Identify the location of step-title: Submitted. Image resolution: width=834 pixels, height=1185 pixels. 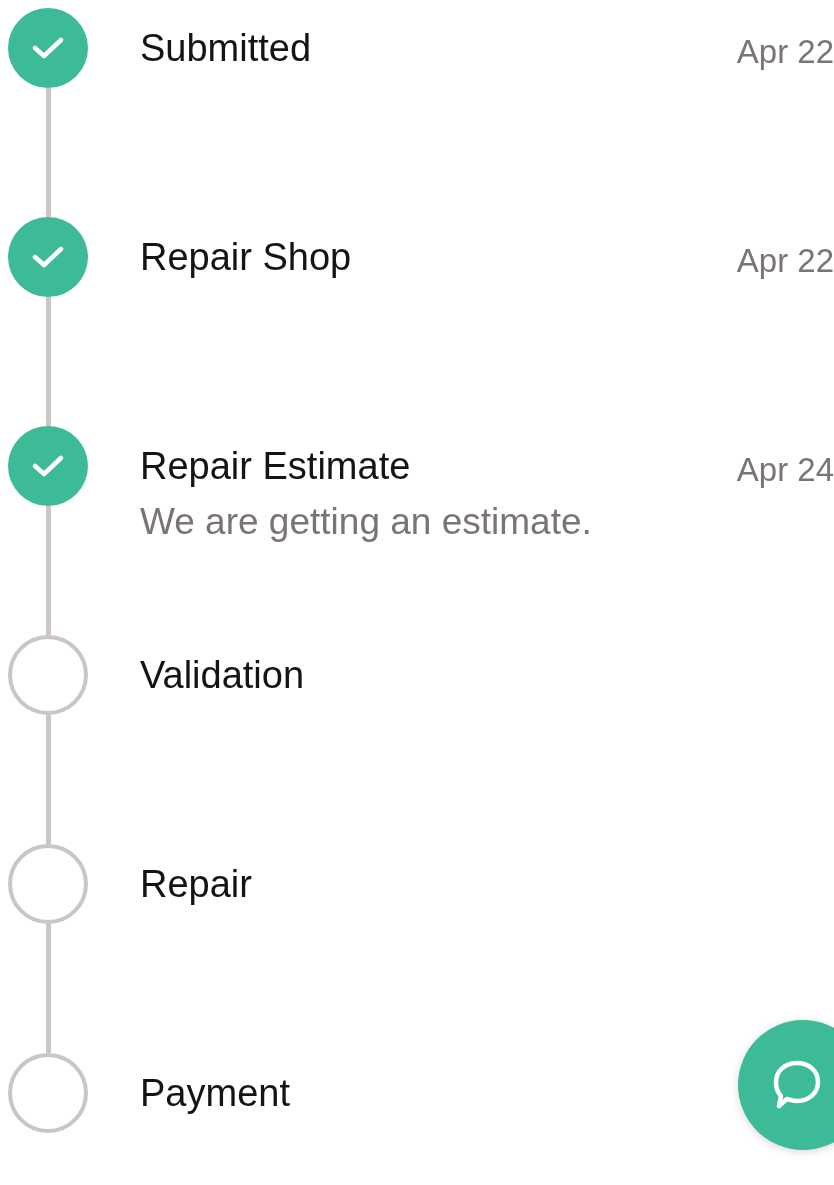
(226, 48).